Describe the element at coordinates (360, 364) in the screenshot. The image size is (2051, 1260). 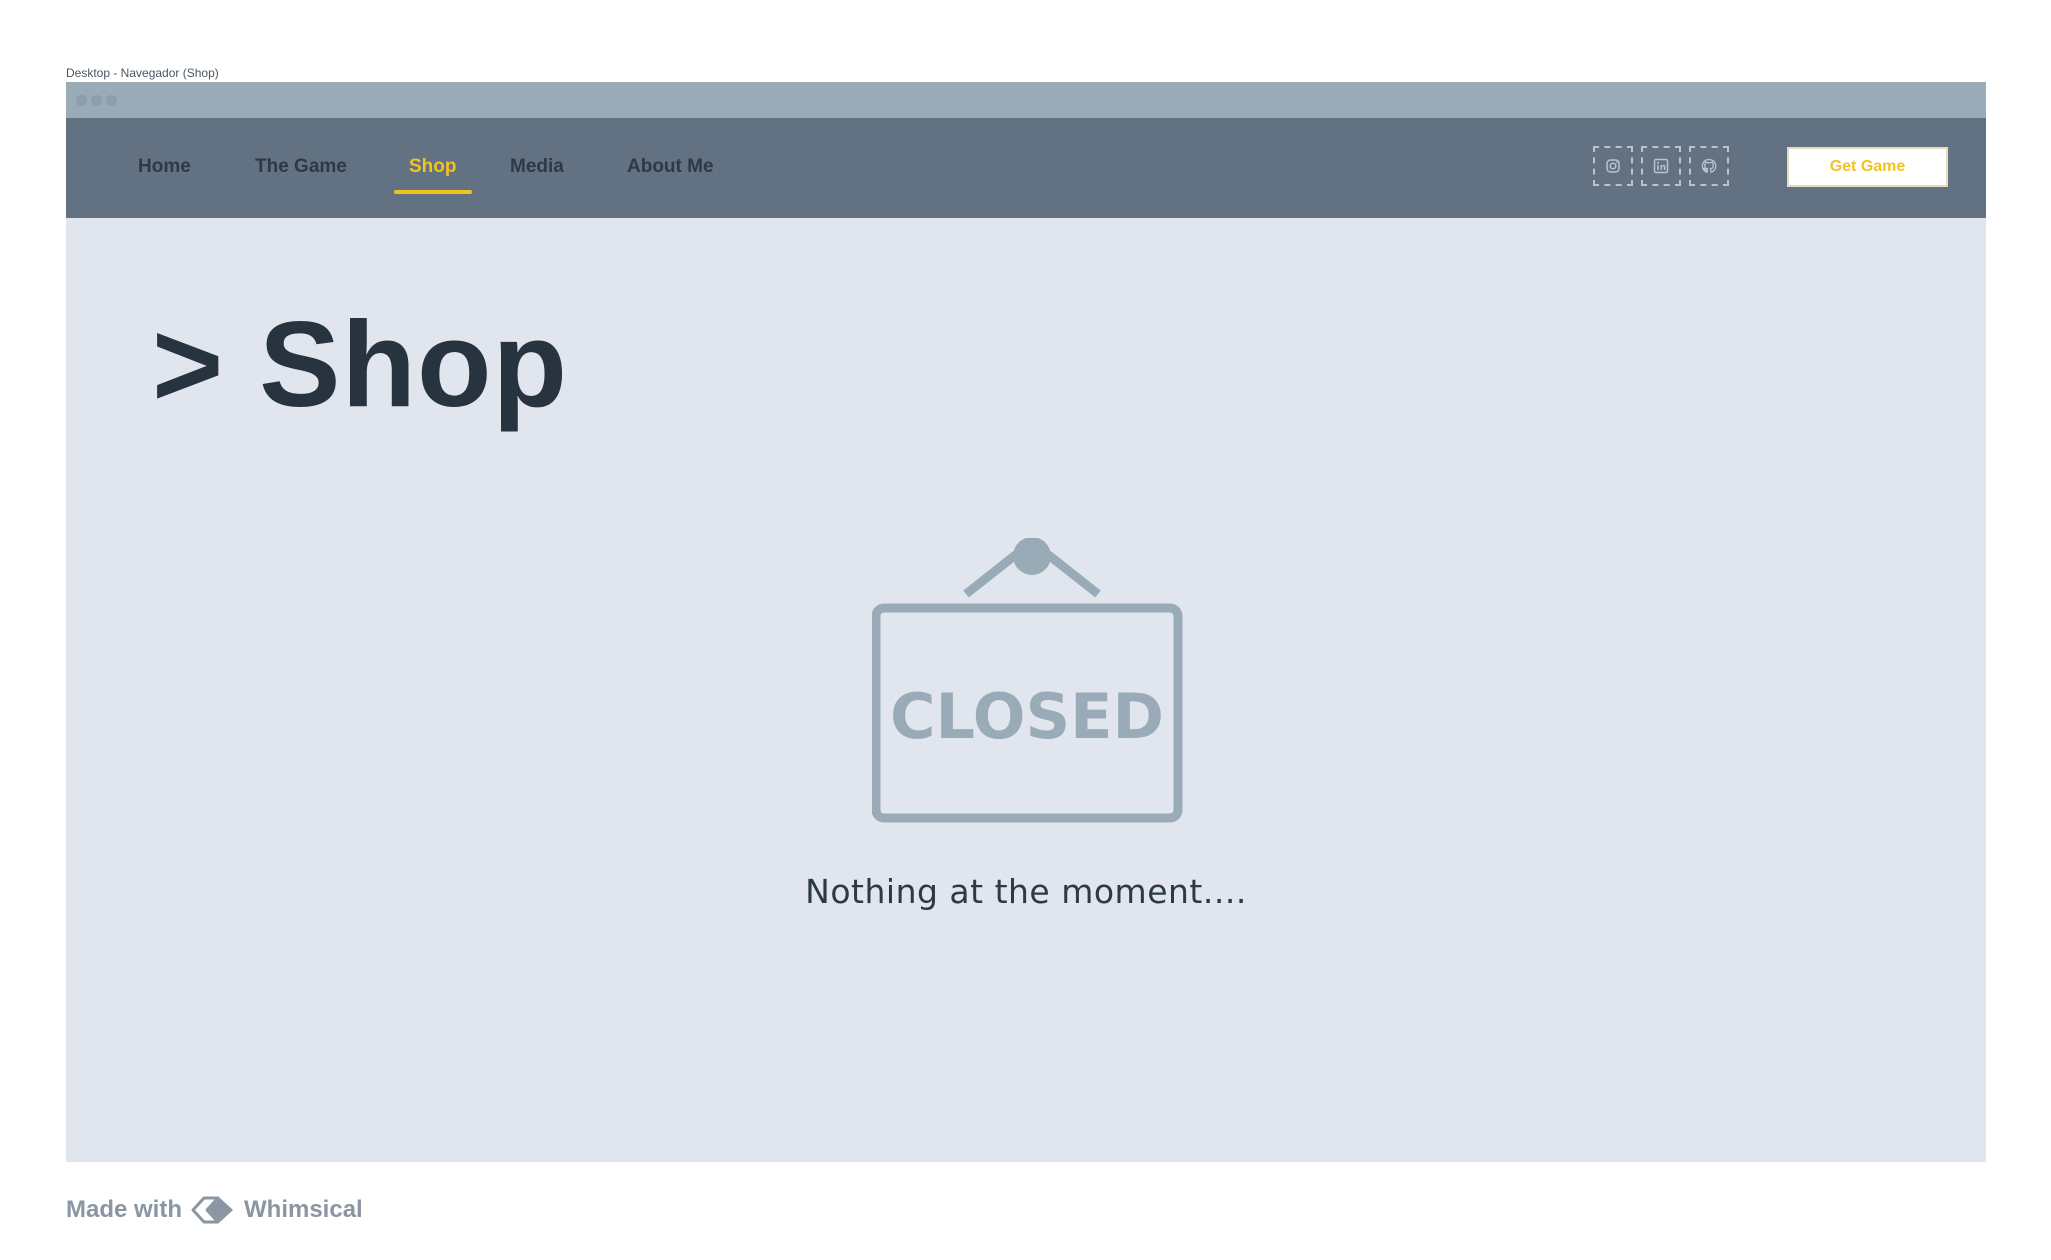
I see `page-title: > Shop` at that location.